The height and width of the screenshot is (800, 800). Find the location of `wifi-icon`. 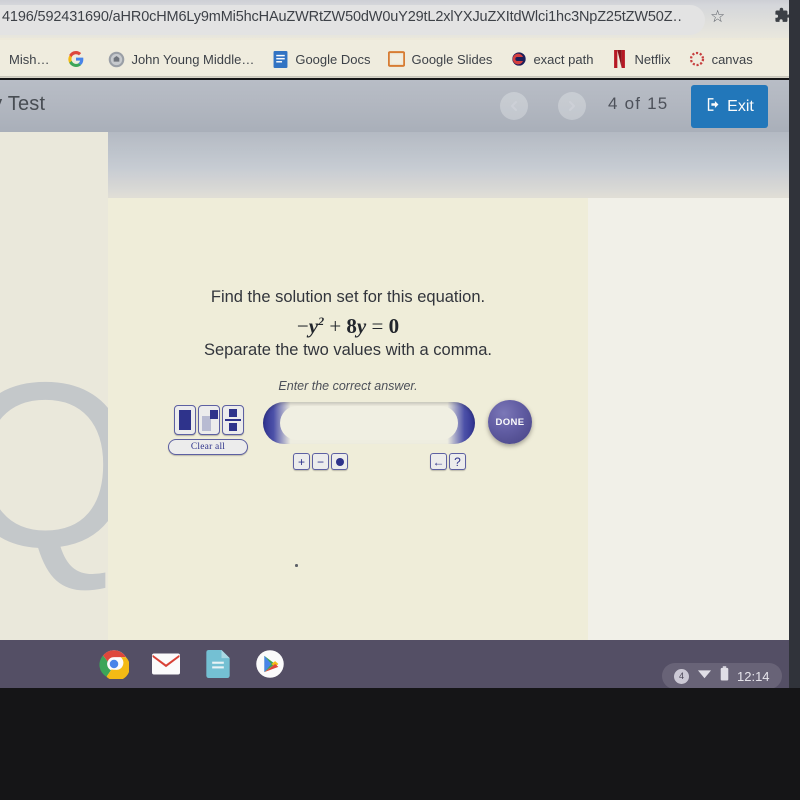

wifi-icon is located at coordinates (704, 676).